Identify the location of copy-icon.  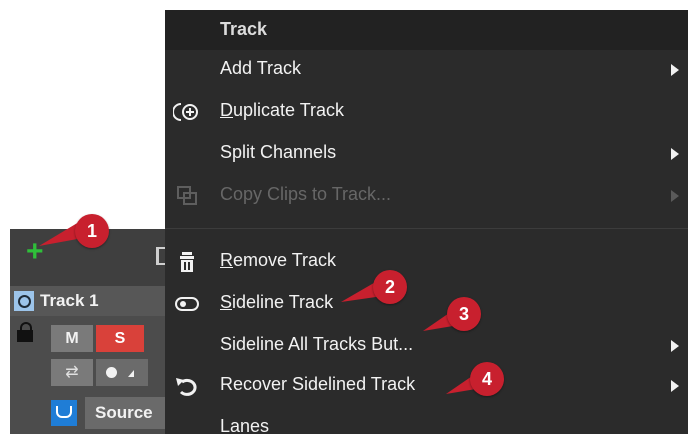
(187, 196).